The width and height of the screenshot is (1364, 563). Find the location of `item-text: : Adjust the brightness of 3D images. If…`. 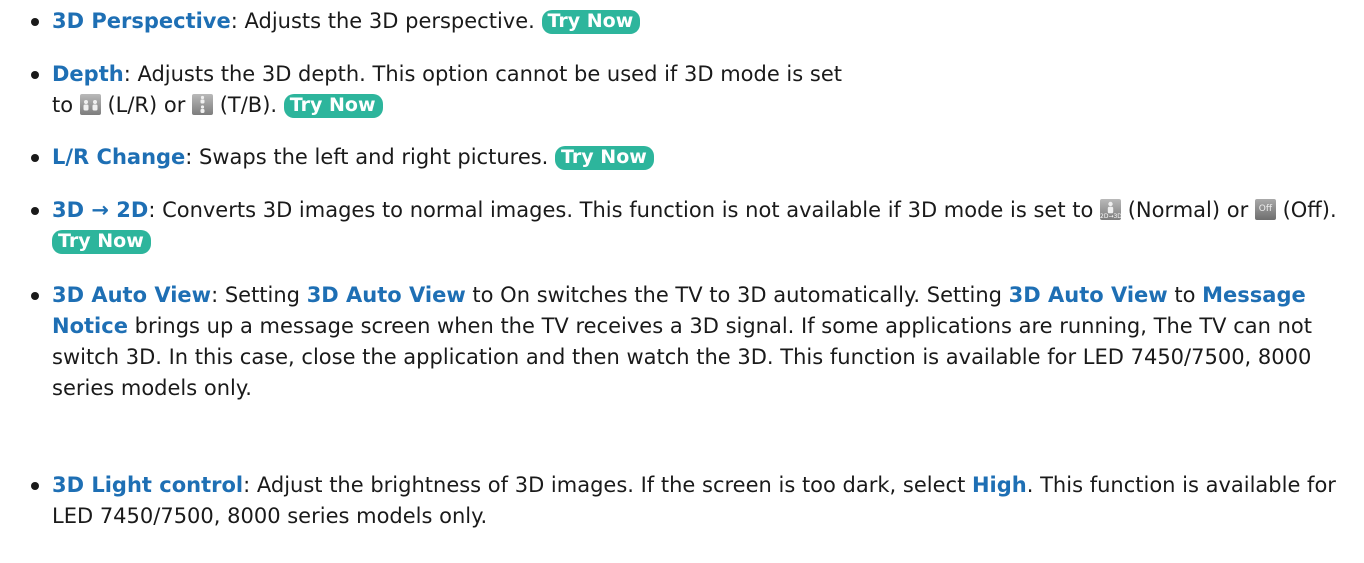

item-text: : Adjust the brightness of 3D images. If… is located at coordinates (607, 485).